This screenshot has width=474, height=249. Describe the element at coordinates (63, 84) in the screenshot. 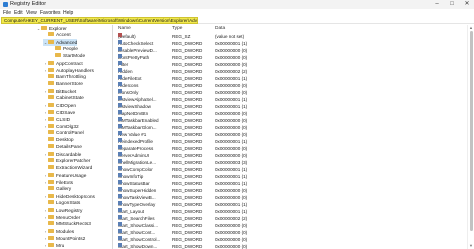

I see `tree-item: BannerStore` at that location.